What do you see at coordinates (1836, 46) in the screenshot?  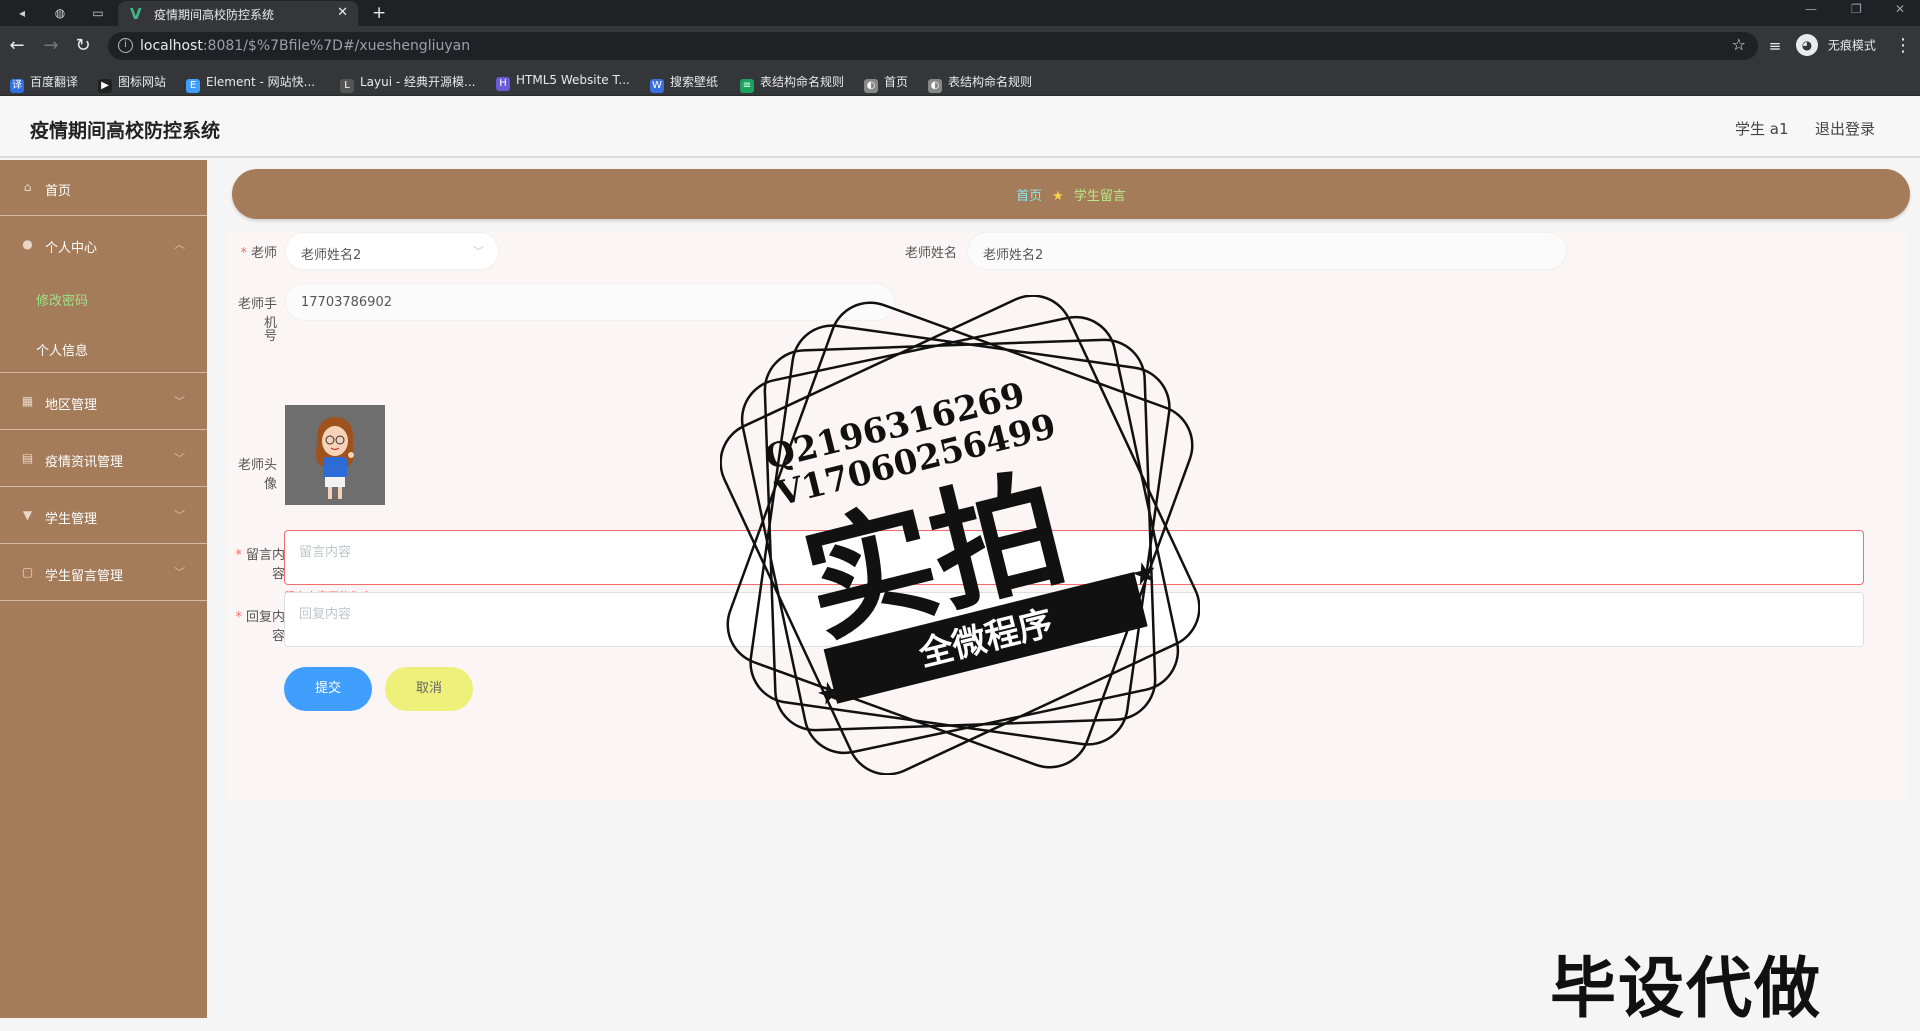 I see `incognito-badge: ◕ 无痕模式` at bounding box center [1836, 46].